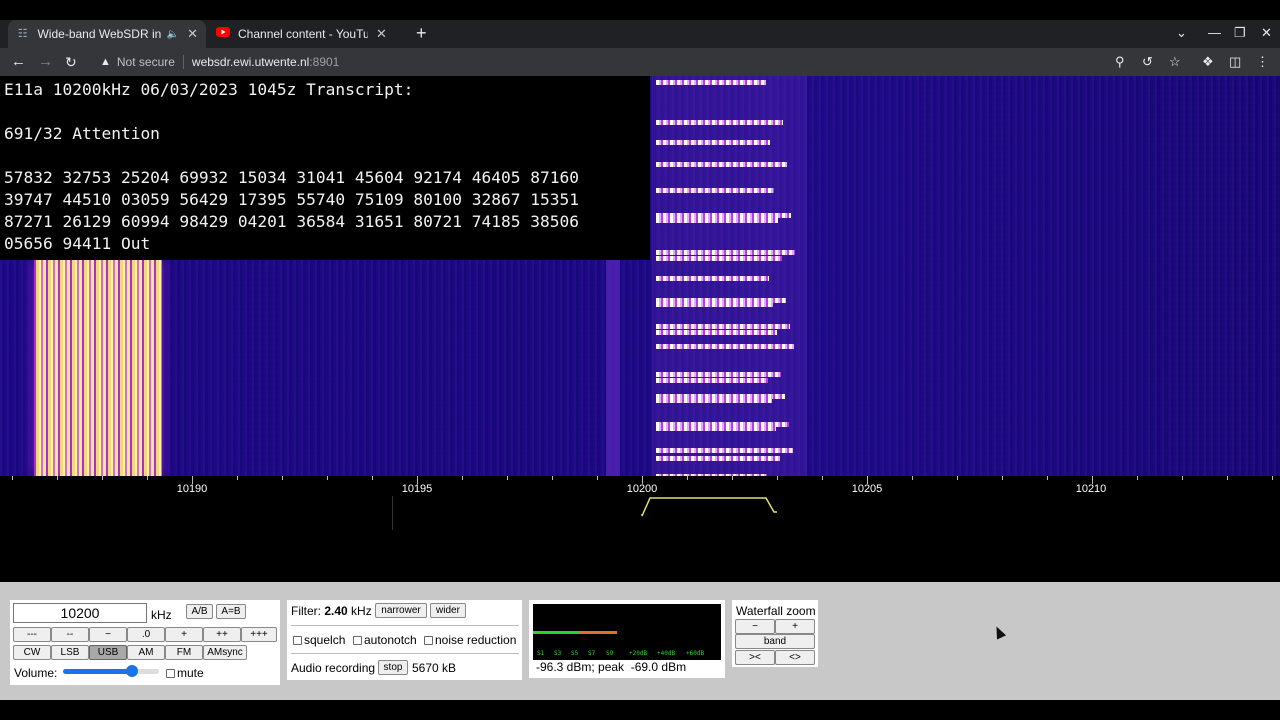 The height and width of the screenshot is (720, 1280). What do you see at coordinates (70, 634) in the screenshot?
I see `step-down-medium-button: --` at bounding box center [70, 634].